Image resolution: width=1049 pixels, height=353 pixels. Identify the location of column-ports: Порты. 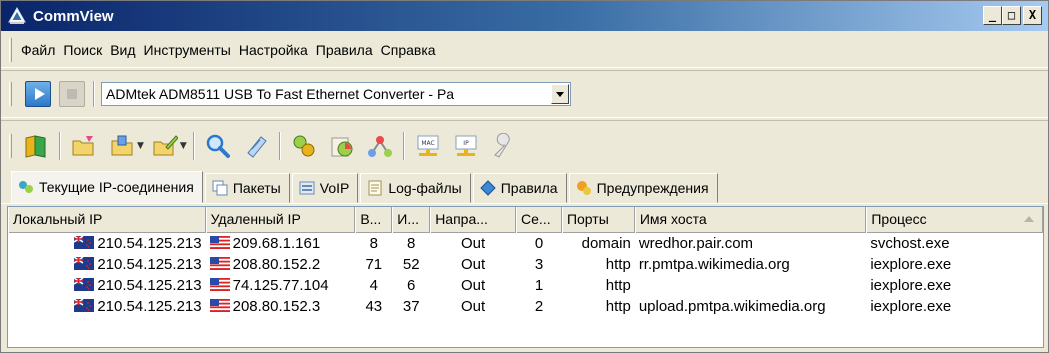
(598, 220).